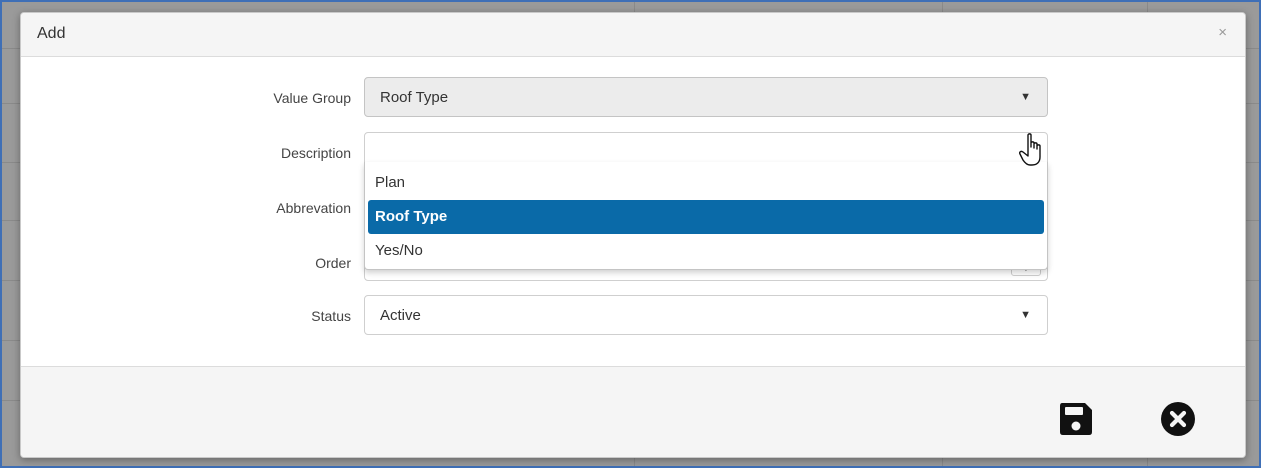 This screenshot has height=468, width=1261. Describe the element at coordinates (313, 208) in the screenshot. I see `abbrevation-label: Abbrevation` at that location.